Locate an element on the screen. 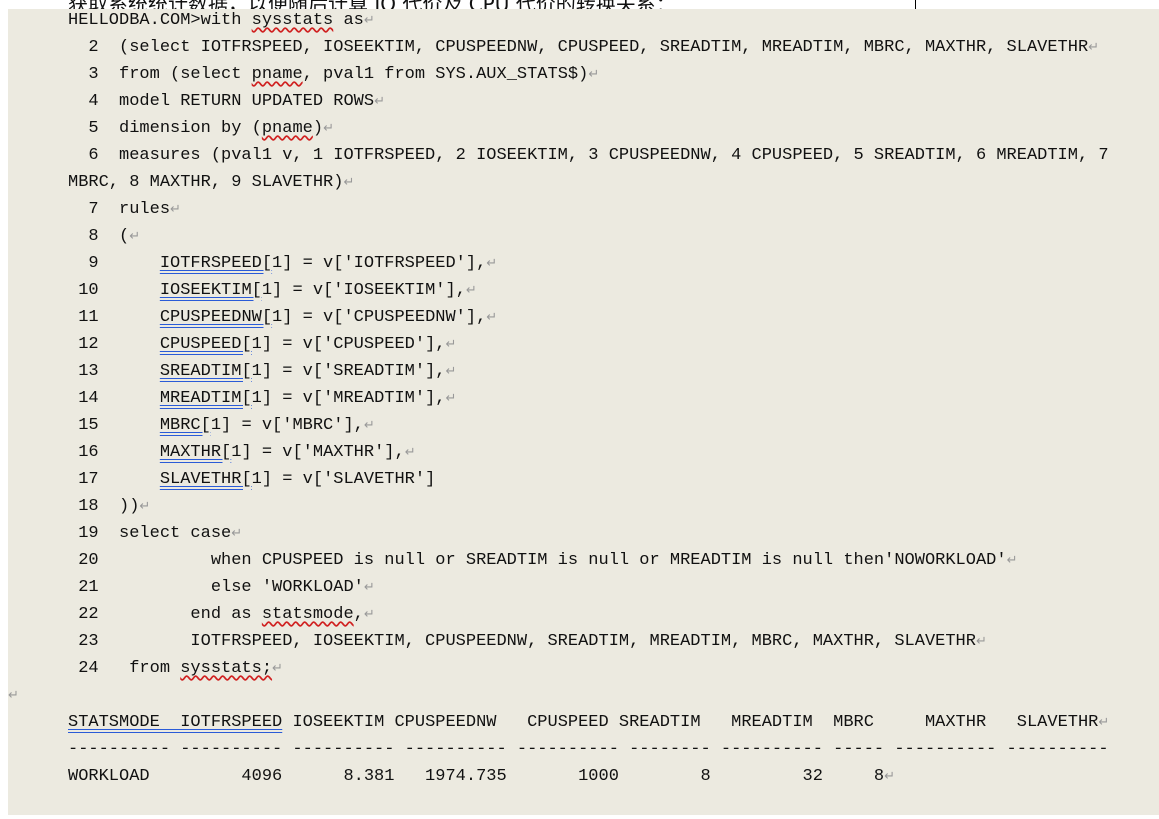 This screenshot has height=819, width=1159. code-text: 21 else 'WORKLOAD' is located at coordinates (216, 587).